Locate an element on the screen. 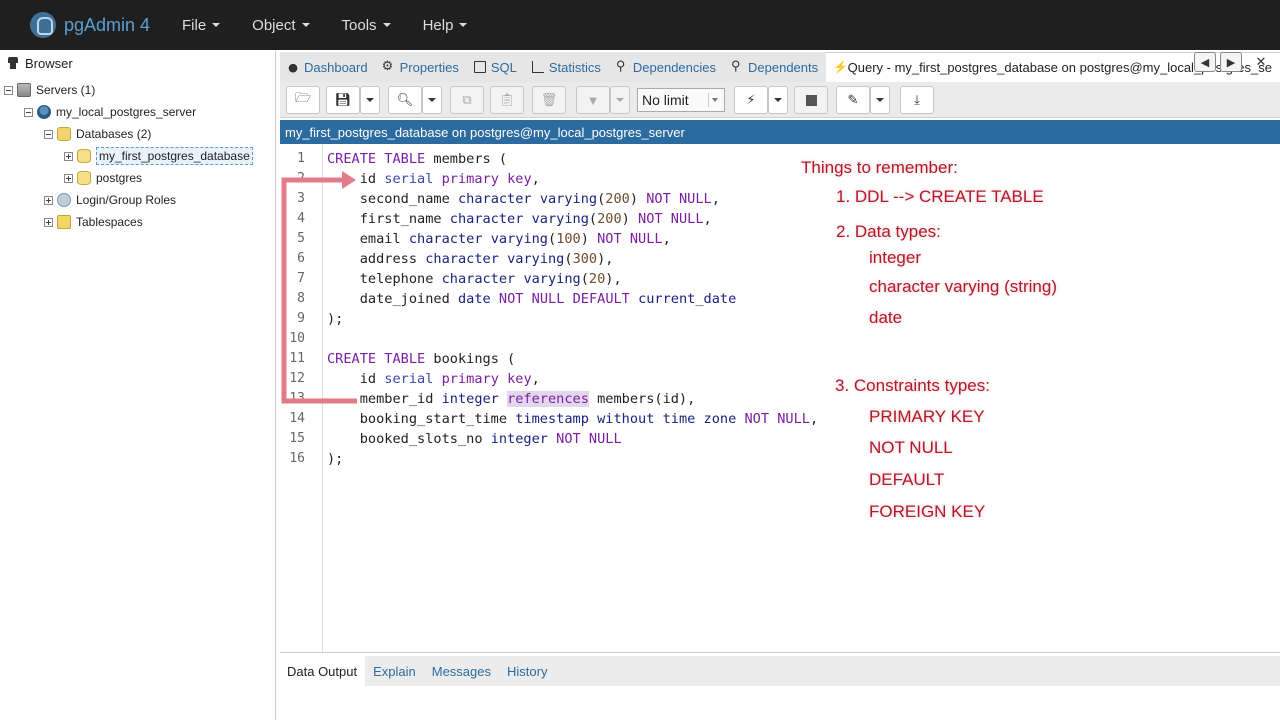 Image resolution: width=1280 pixels, height=720 pixels. filter-icon: ▼ is located at coordinates (593, 100).